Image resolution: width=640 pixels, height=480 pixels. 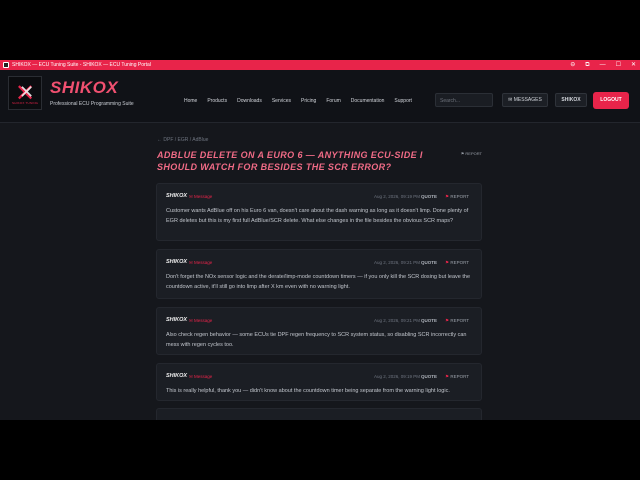 What do you see at coordinates (467, 153) in the screenshot?
I see `thread-report-button: ⚑ REPORT` at bounding box center [467, 153].